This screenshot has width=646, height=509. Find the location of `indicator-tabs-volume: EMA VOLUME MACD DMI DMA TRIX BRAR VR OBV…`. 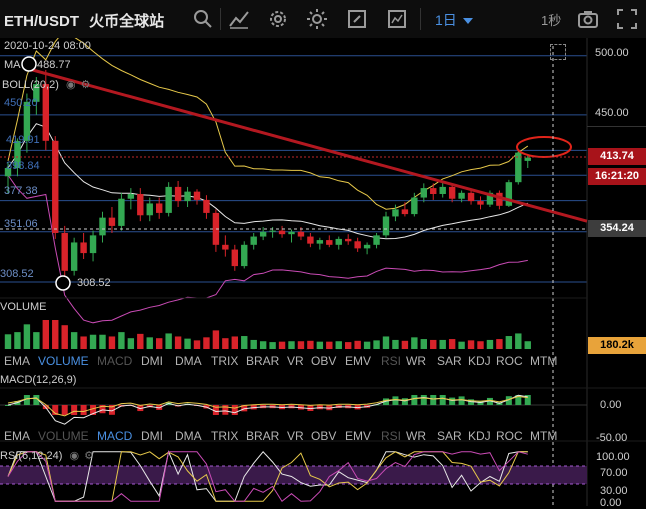

indicator-tabs-volume: EMA VOLUME MACD DMI DMA TRIX BRAR VR OBV… is located at coordinates (323, 361).